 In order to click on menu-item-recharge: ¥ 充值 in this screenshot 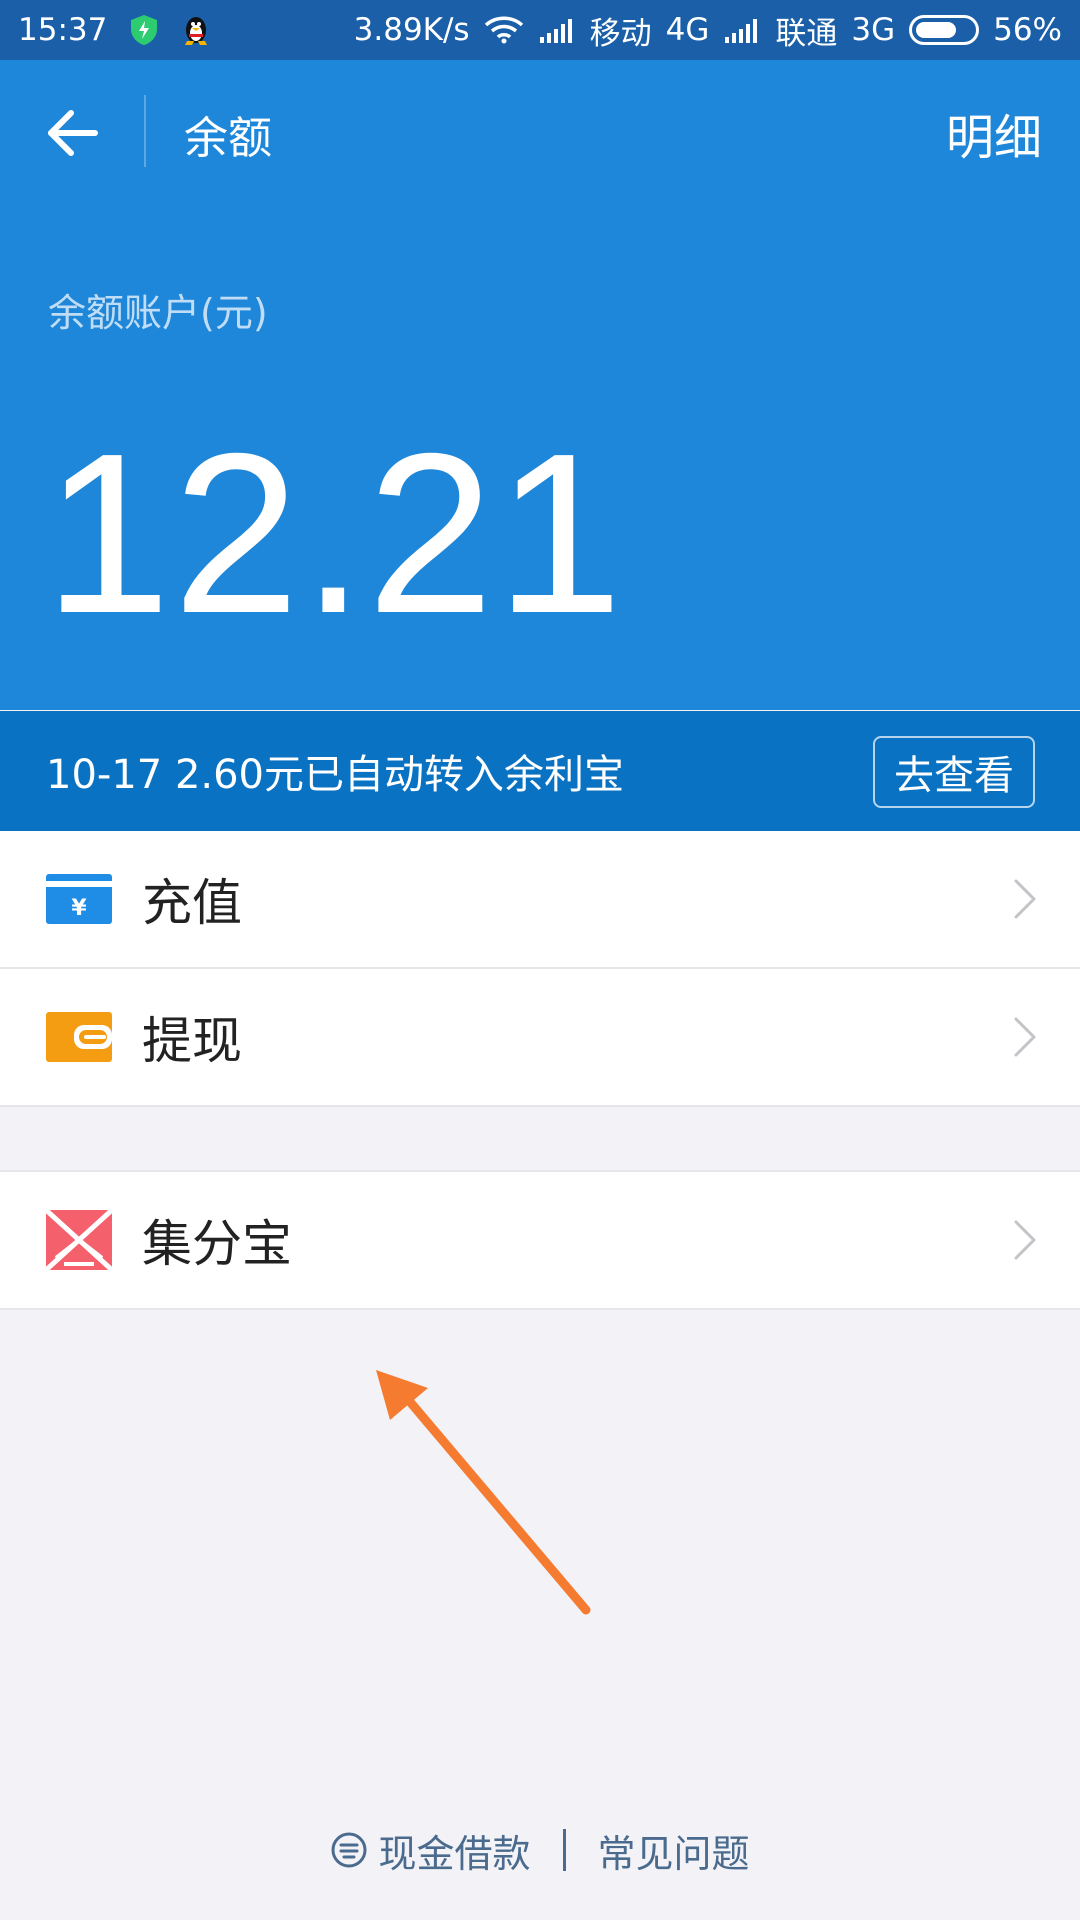, I will do `click(540, 899)`.